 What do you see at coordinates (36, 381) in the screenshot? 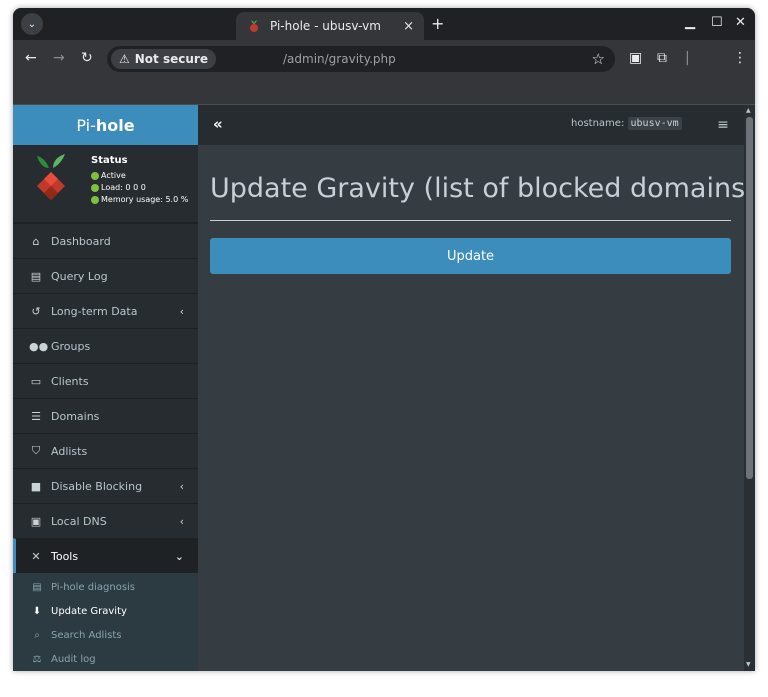
I see `laptop-icon: ▭` at bounding box center [36, 381].